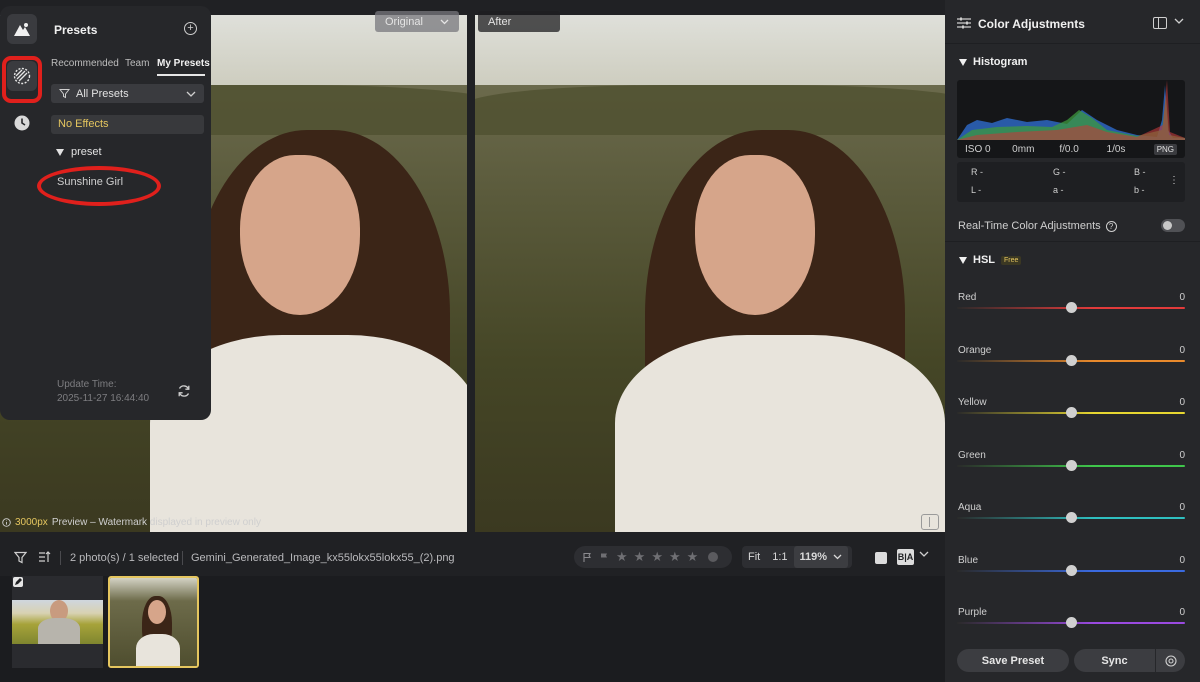 This screenshot has width=1200, height=682. What do you see at coordinates (1072, 241) in the screenshot?
I see `section-divider` at bounding box center [1072, 241].